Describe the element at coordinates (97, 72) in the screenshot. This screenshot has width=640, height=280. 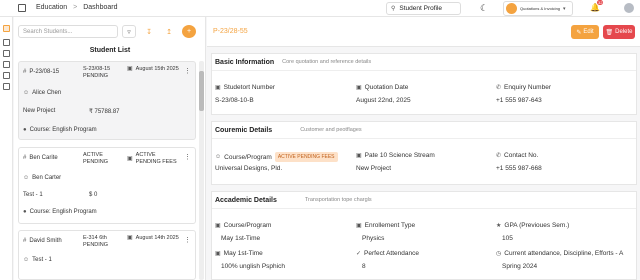
I see `card-quote: S-23/08-15 PENDING` at that location.